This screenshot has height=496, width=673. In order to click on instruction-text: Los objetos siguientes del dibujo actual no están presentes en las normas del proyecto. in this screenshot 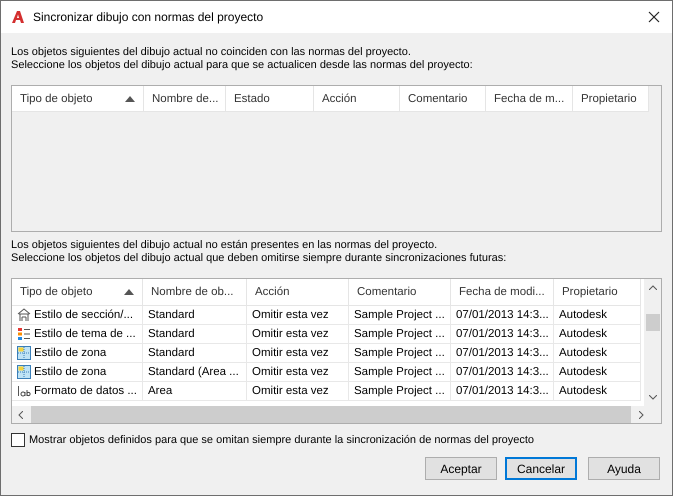, I will do `click(224, 245)`.